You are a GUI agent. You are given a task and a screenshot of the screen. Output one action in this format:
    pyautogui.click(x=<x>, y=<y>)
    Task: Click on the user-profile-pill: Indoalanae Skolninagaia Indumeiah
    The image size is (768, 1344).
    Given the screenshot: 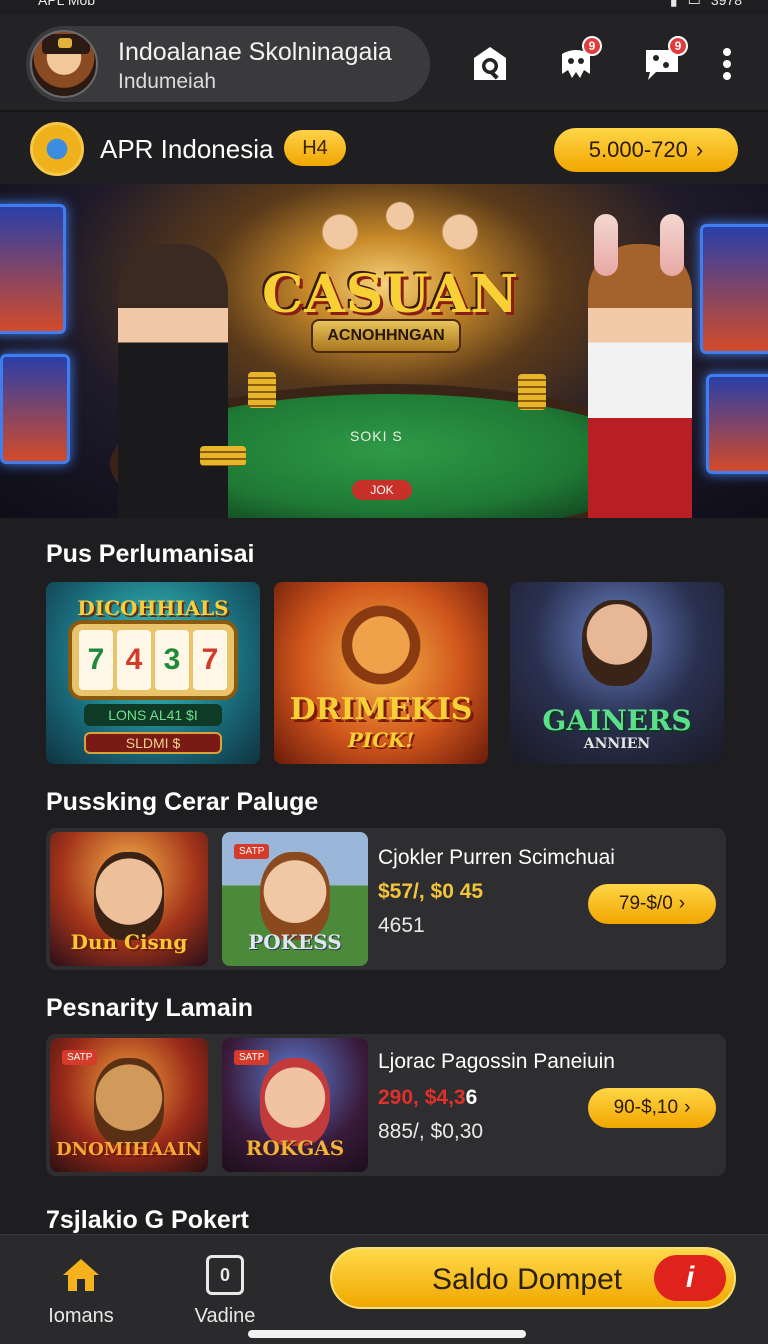 What is the action you would take?
    pyautogui.click(x=228, y=64)
    